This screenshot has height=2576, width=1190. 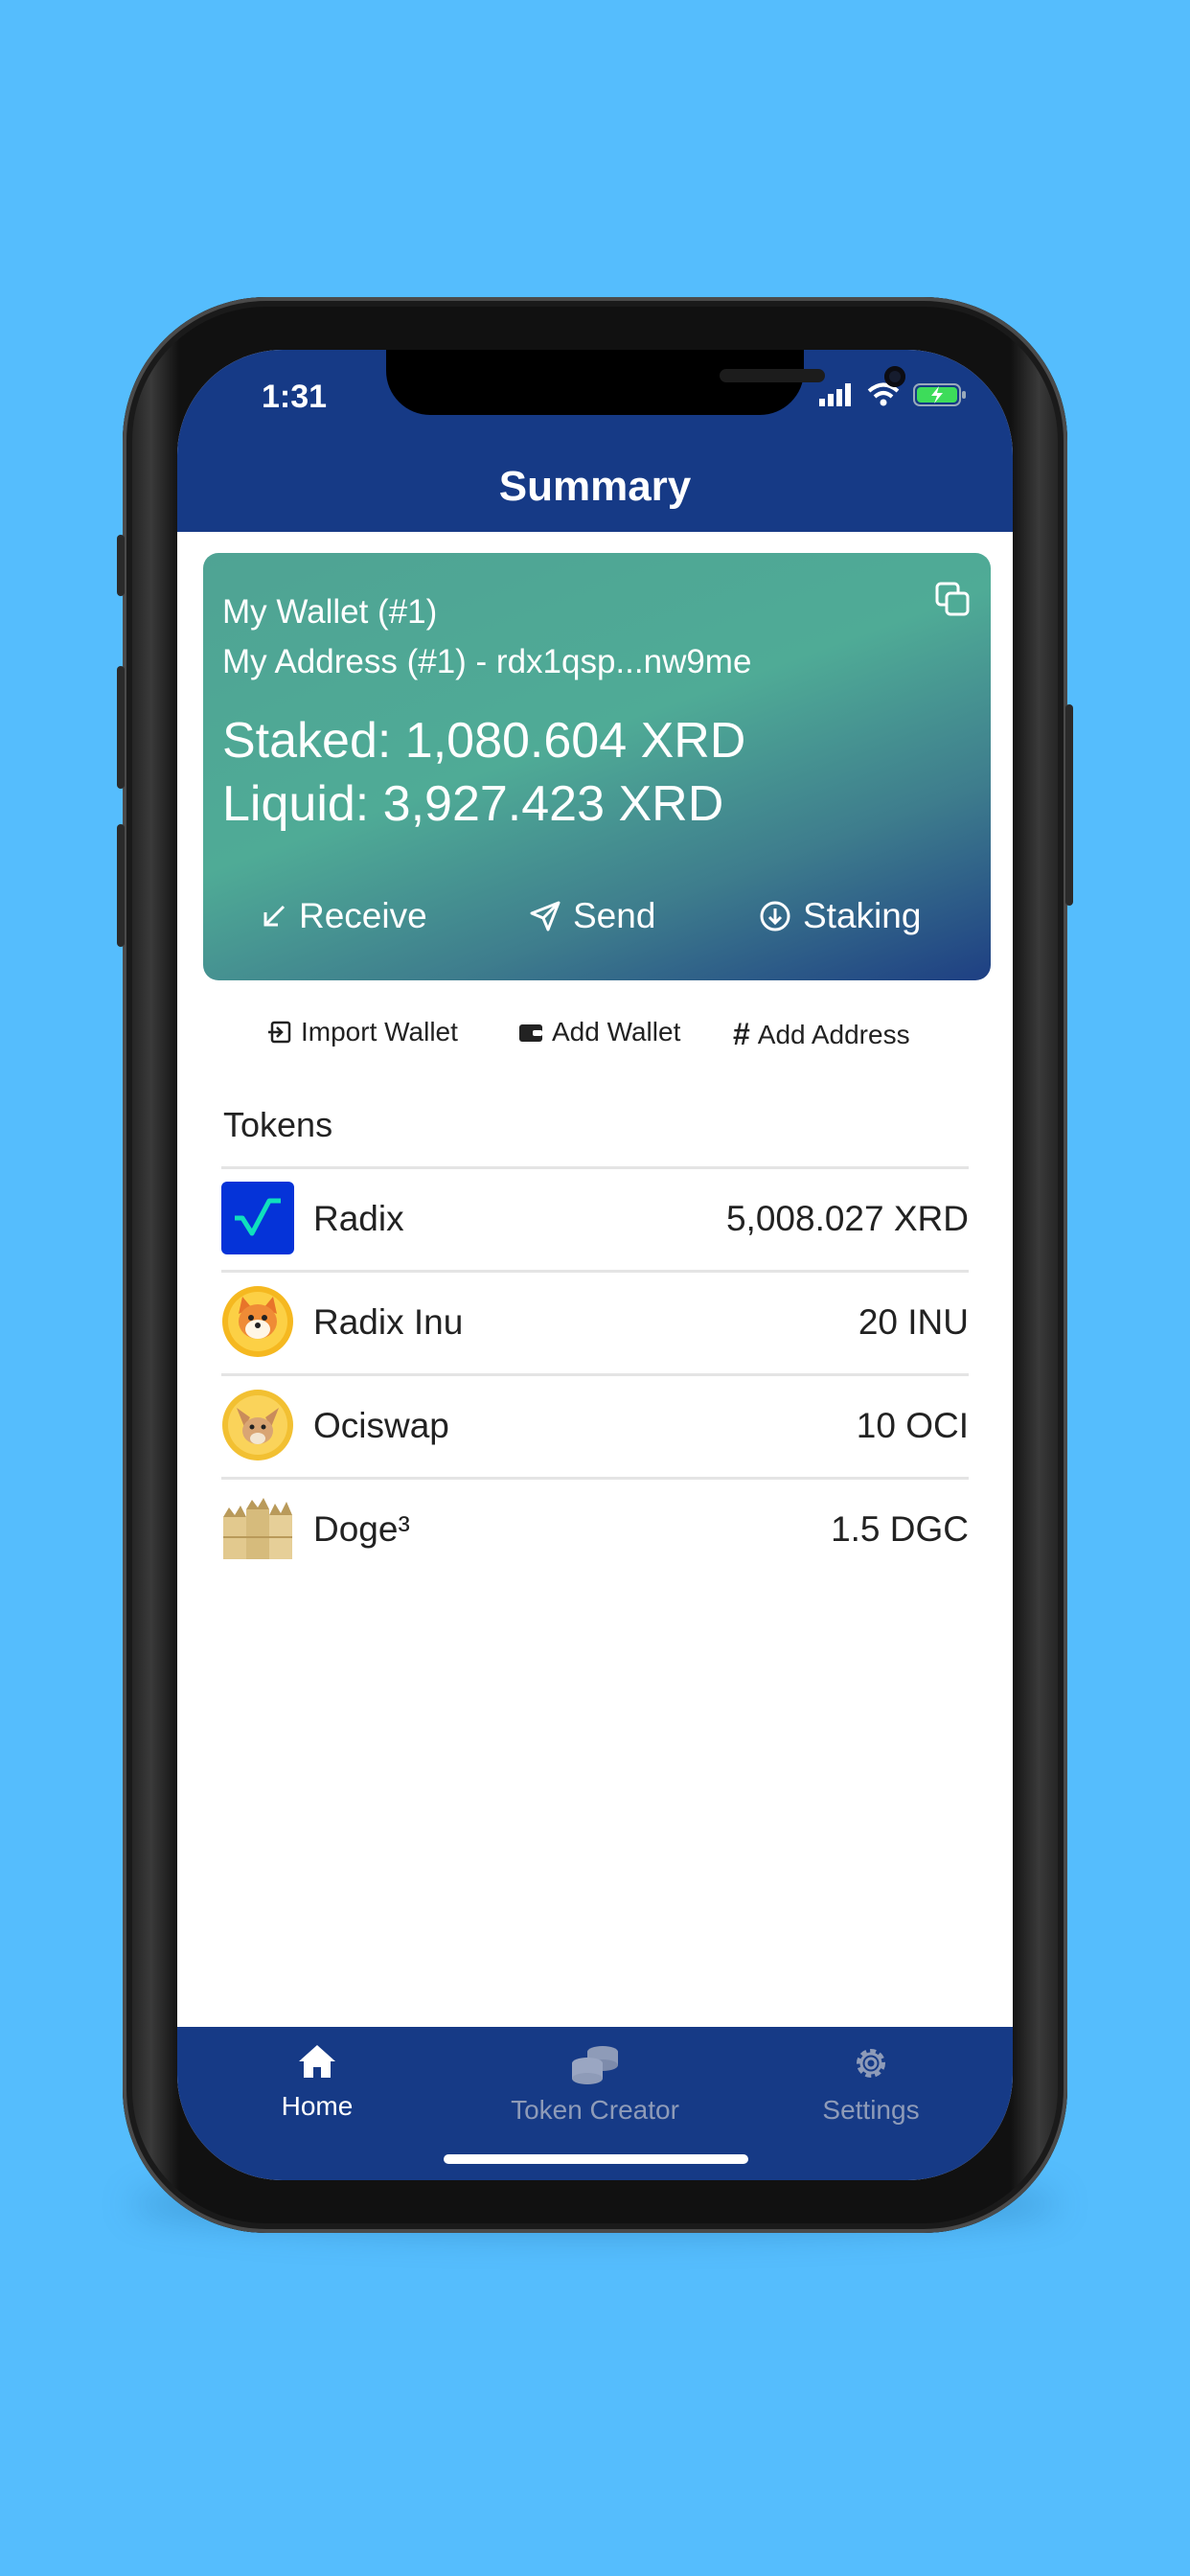 I want to click on token-name: Doge³, so click(x=362, y=1529).